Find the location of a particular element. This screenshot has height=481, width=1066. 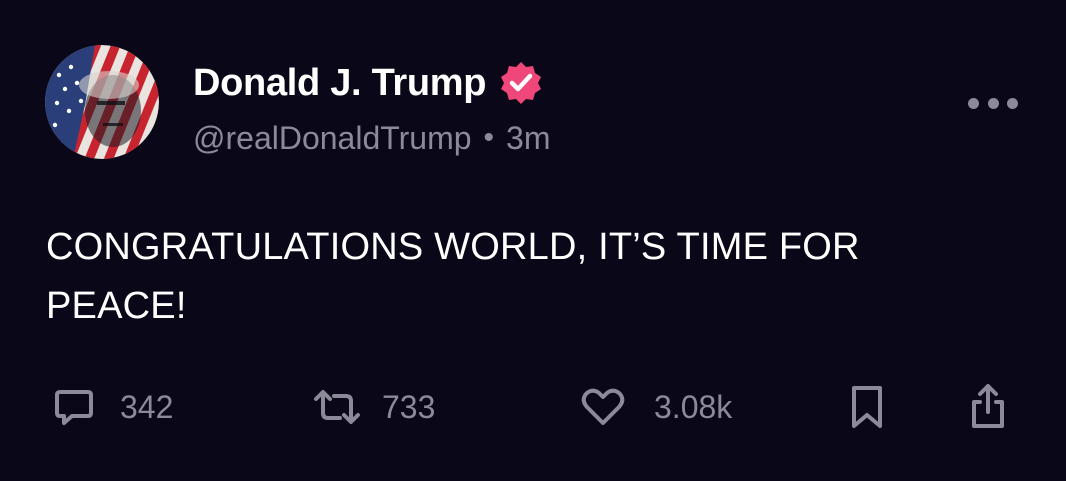

author-handle-row: @realDonaldTrump • 3m is located at coordinates (371, 138).